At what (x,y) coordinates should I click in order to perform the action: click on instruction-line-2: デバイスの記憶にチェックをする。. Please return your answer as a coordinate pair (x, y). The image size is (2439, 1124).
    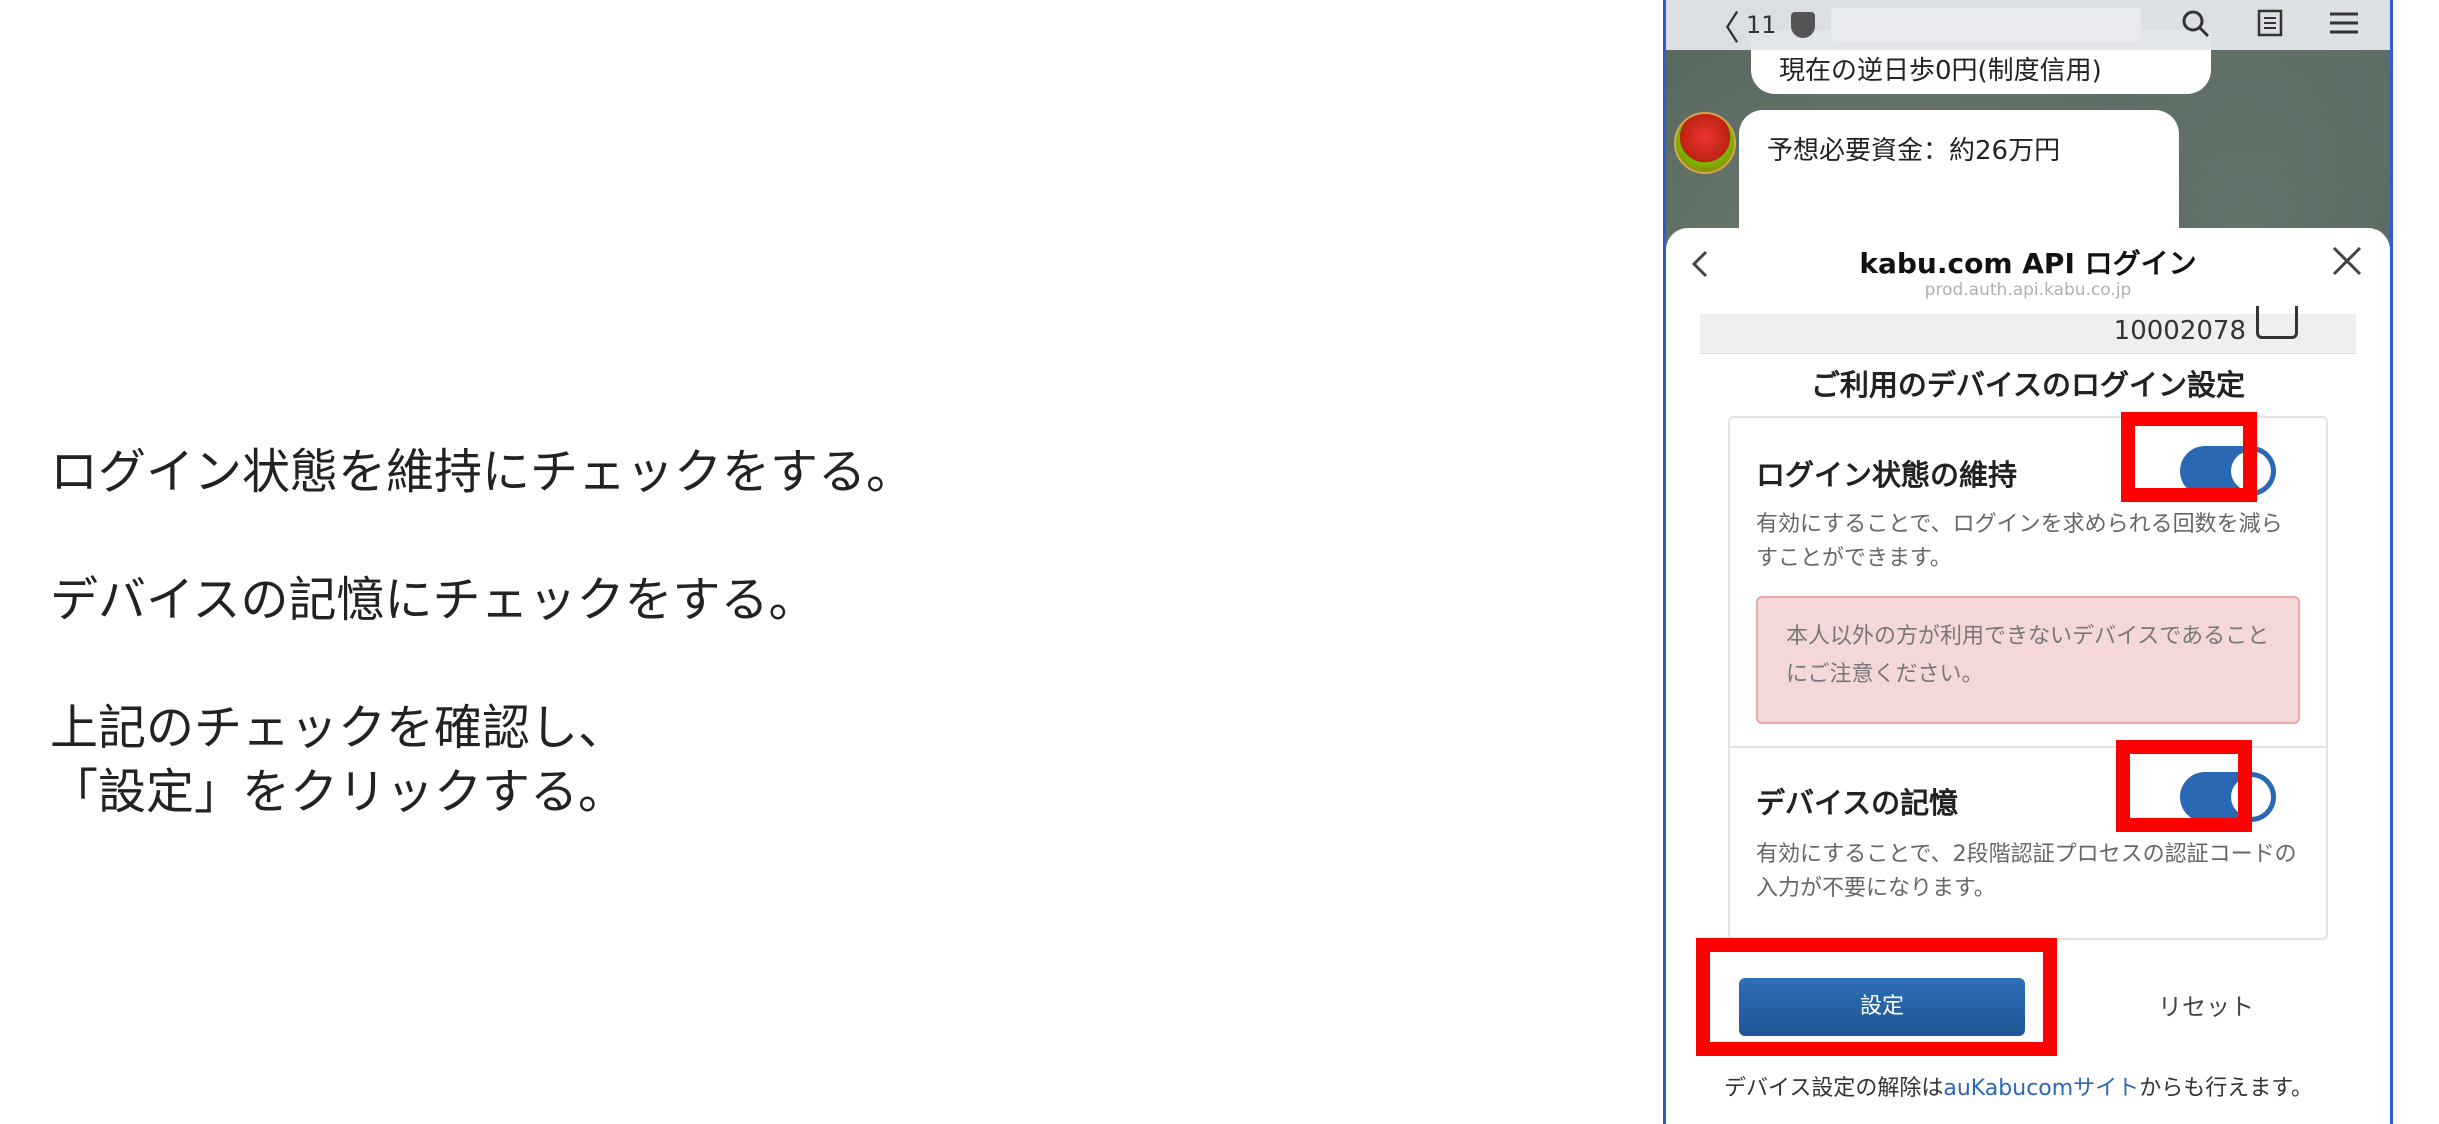
    Looking at the image, I should click on (433, 600).